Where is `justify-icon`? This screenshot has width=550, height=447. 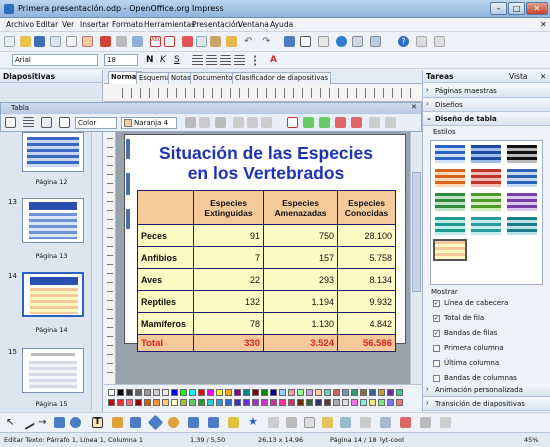 justify-icon is located at coordinates (239, 60).